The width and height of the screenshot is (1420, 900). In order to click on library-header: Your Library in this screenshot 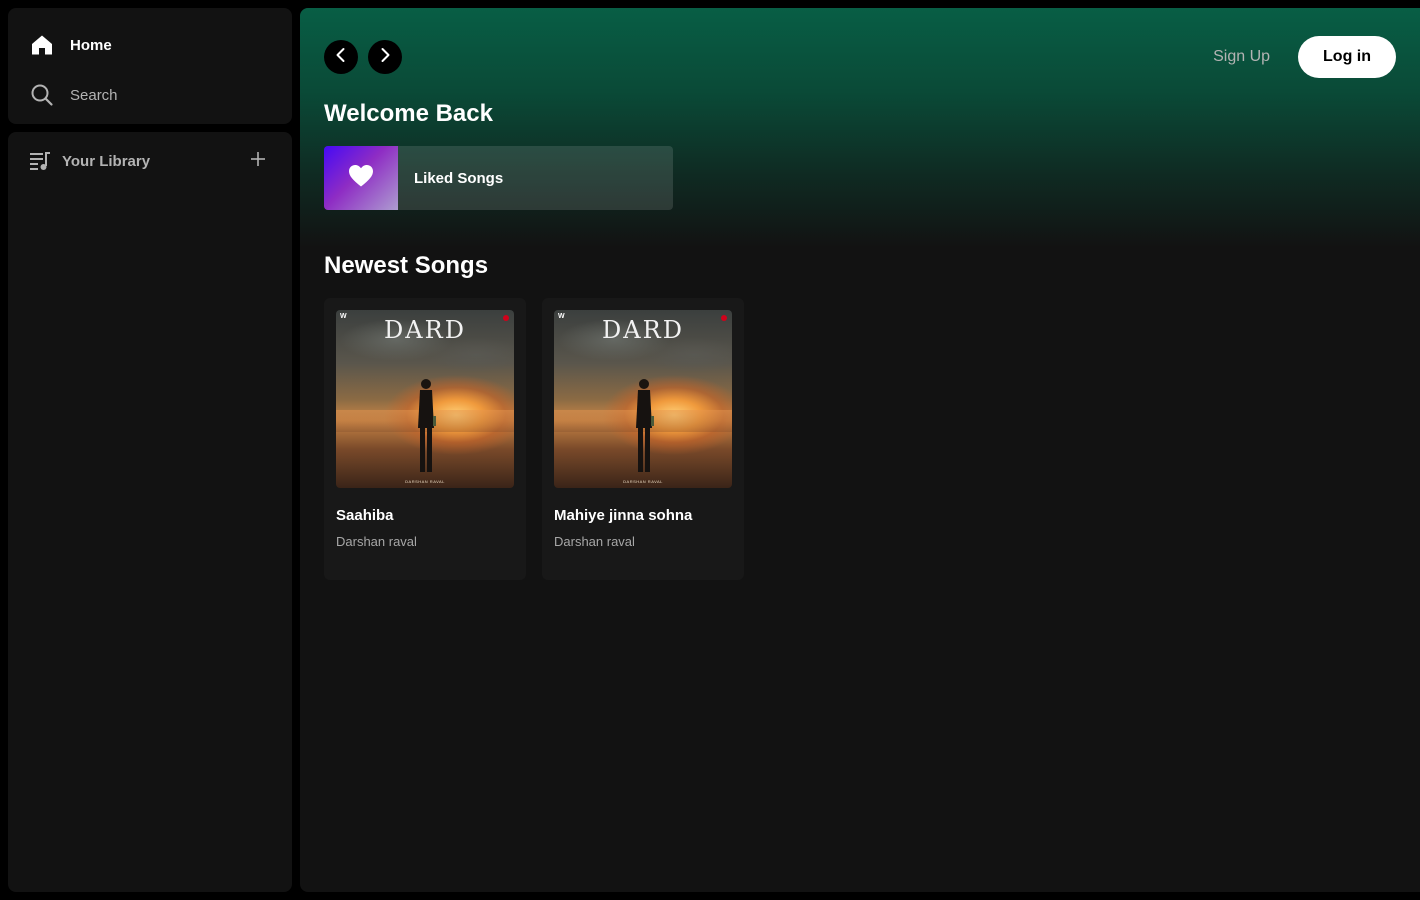, I will do `click(150, 161)`.